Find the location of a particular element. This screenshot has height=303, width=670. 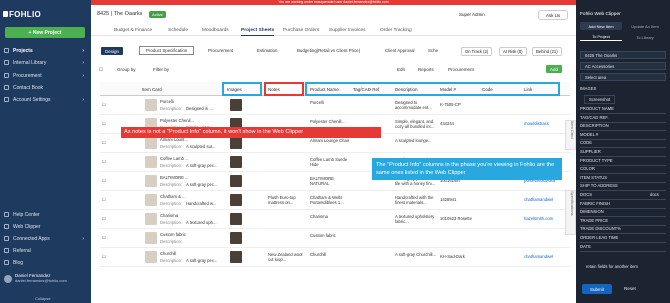

at-risk-chip: At Risk (0) is located at coordinates (513, 51).